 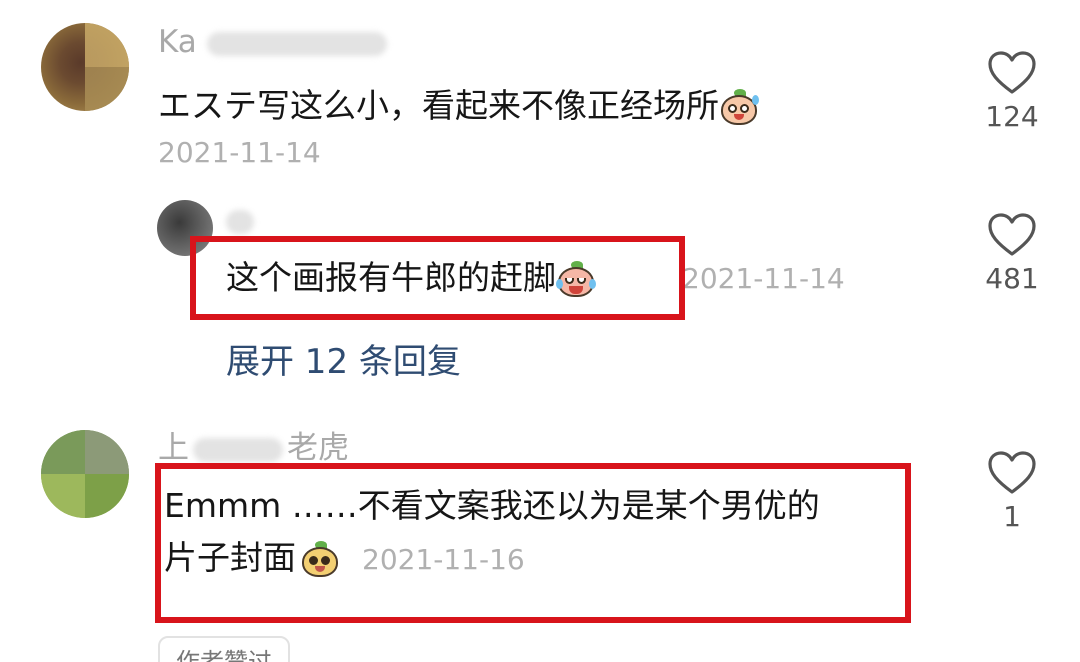 I want to click on sweating-face-emoji-icon, so click(x=739, y=107).